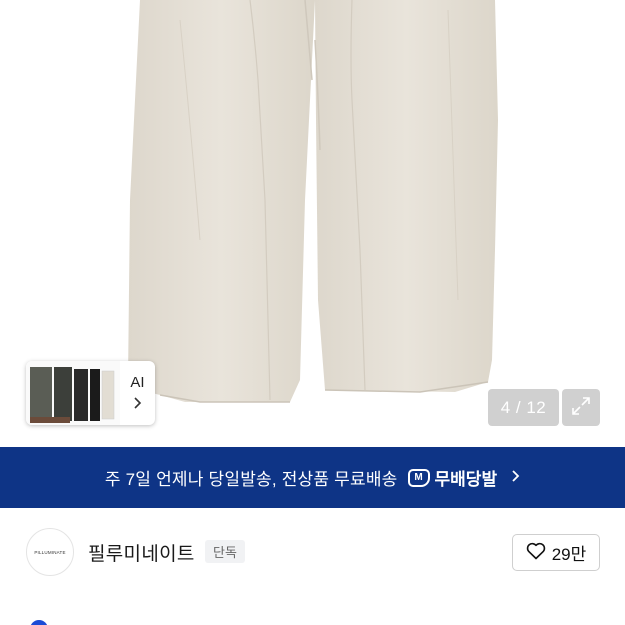 This screenshot has height=625, width=625. I want to click on like-count: 29만, so click(569, 554).